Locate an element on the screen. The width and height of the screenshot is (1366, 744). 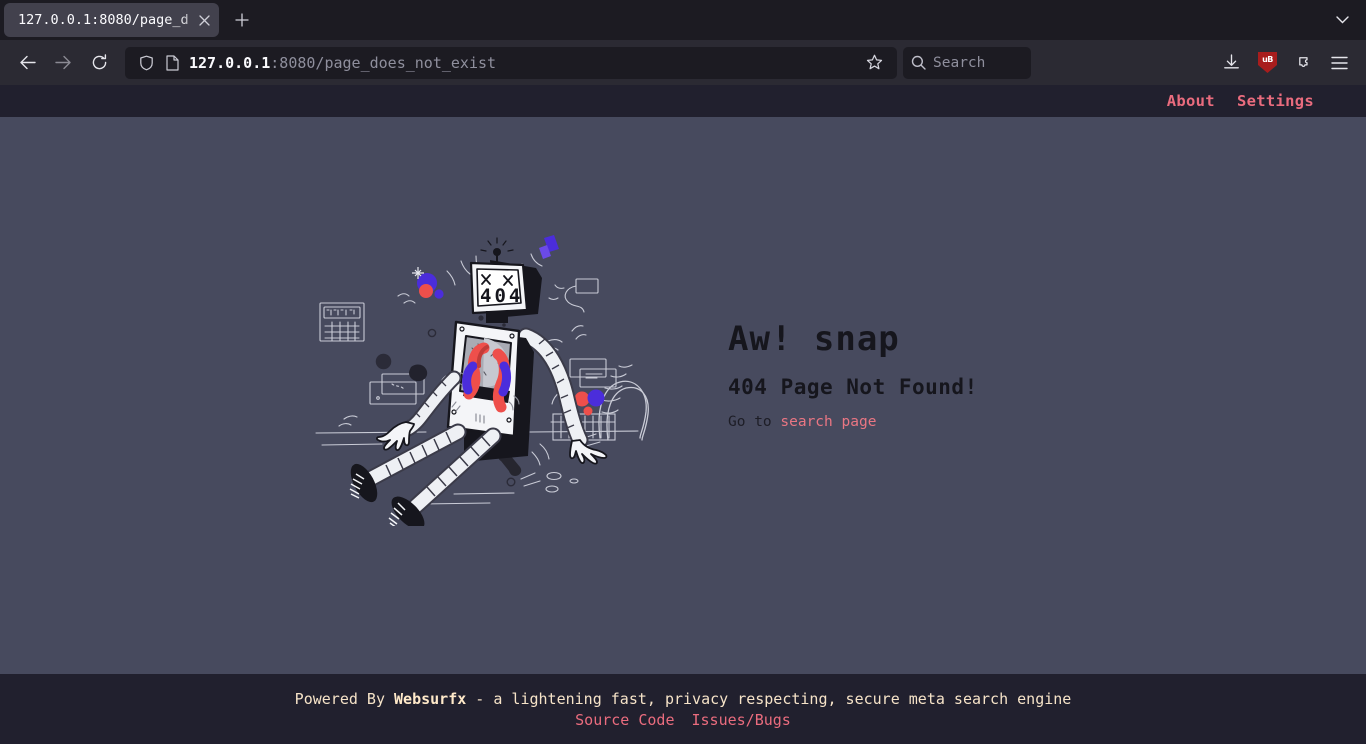
nav-link-about: About is located at coordinates (1191, 101).